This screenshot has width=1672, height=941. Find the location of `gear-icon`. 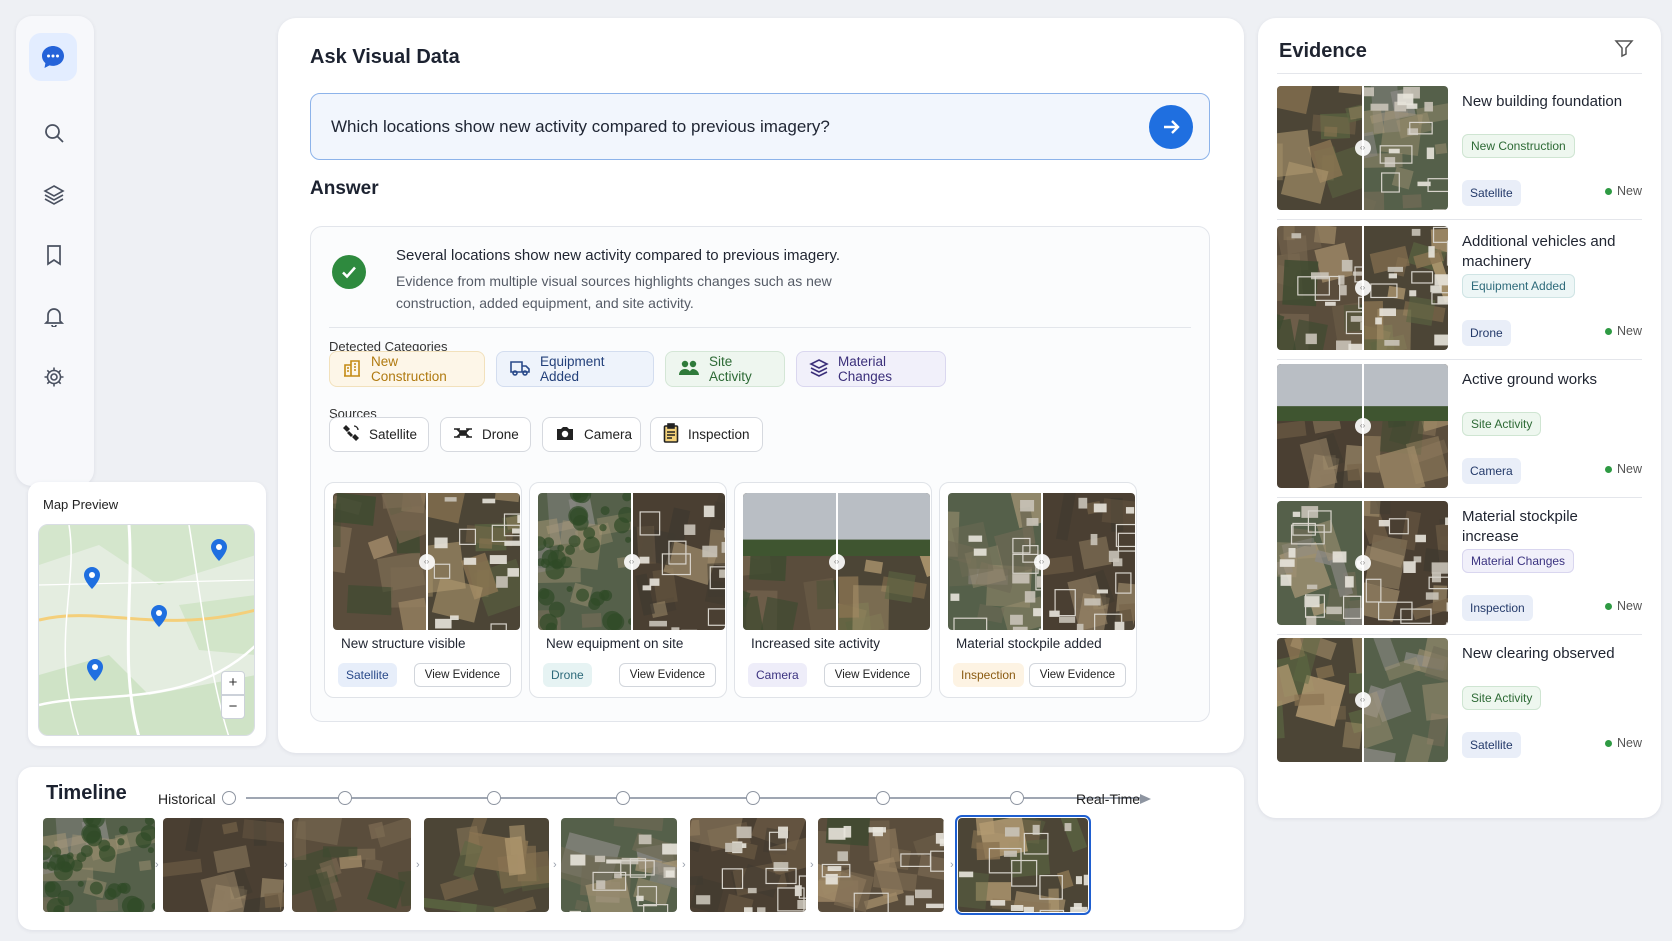

gear-icon is located at coordinates (54, 377).